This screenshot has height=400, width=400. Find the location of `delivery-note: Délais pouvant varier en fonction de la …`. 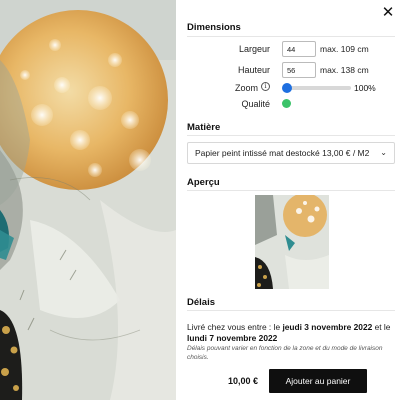

delivery-note: Délais pouvant varier en fonction de la … is located at coordinates (285, 353).